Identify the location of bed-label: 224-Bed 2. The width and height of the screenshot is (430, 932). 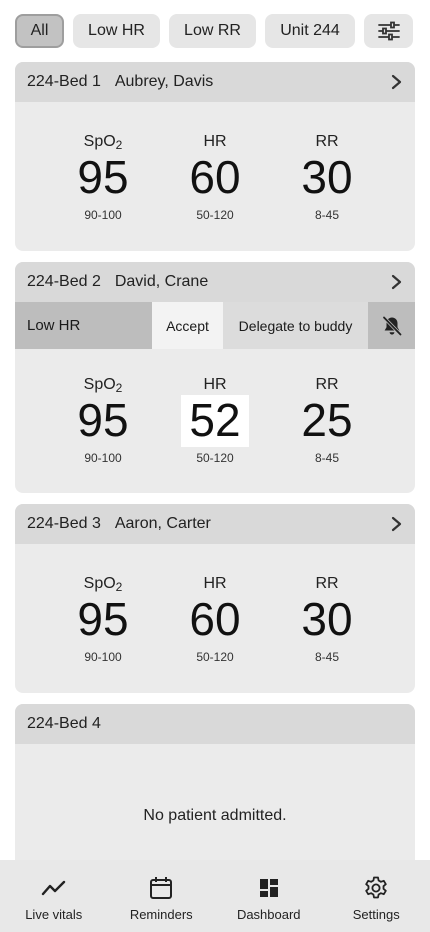
(64, 281).